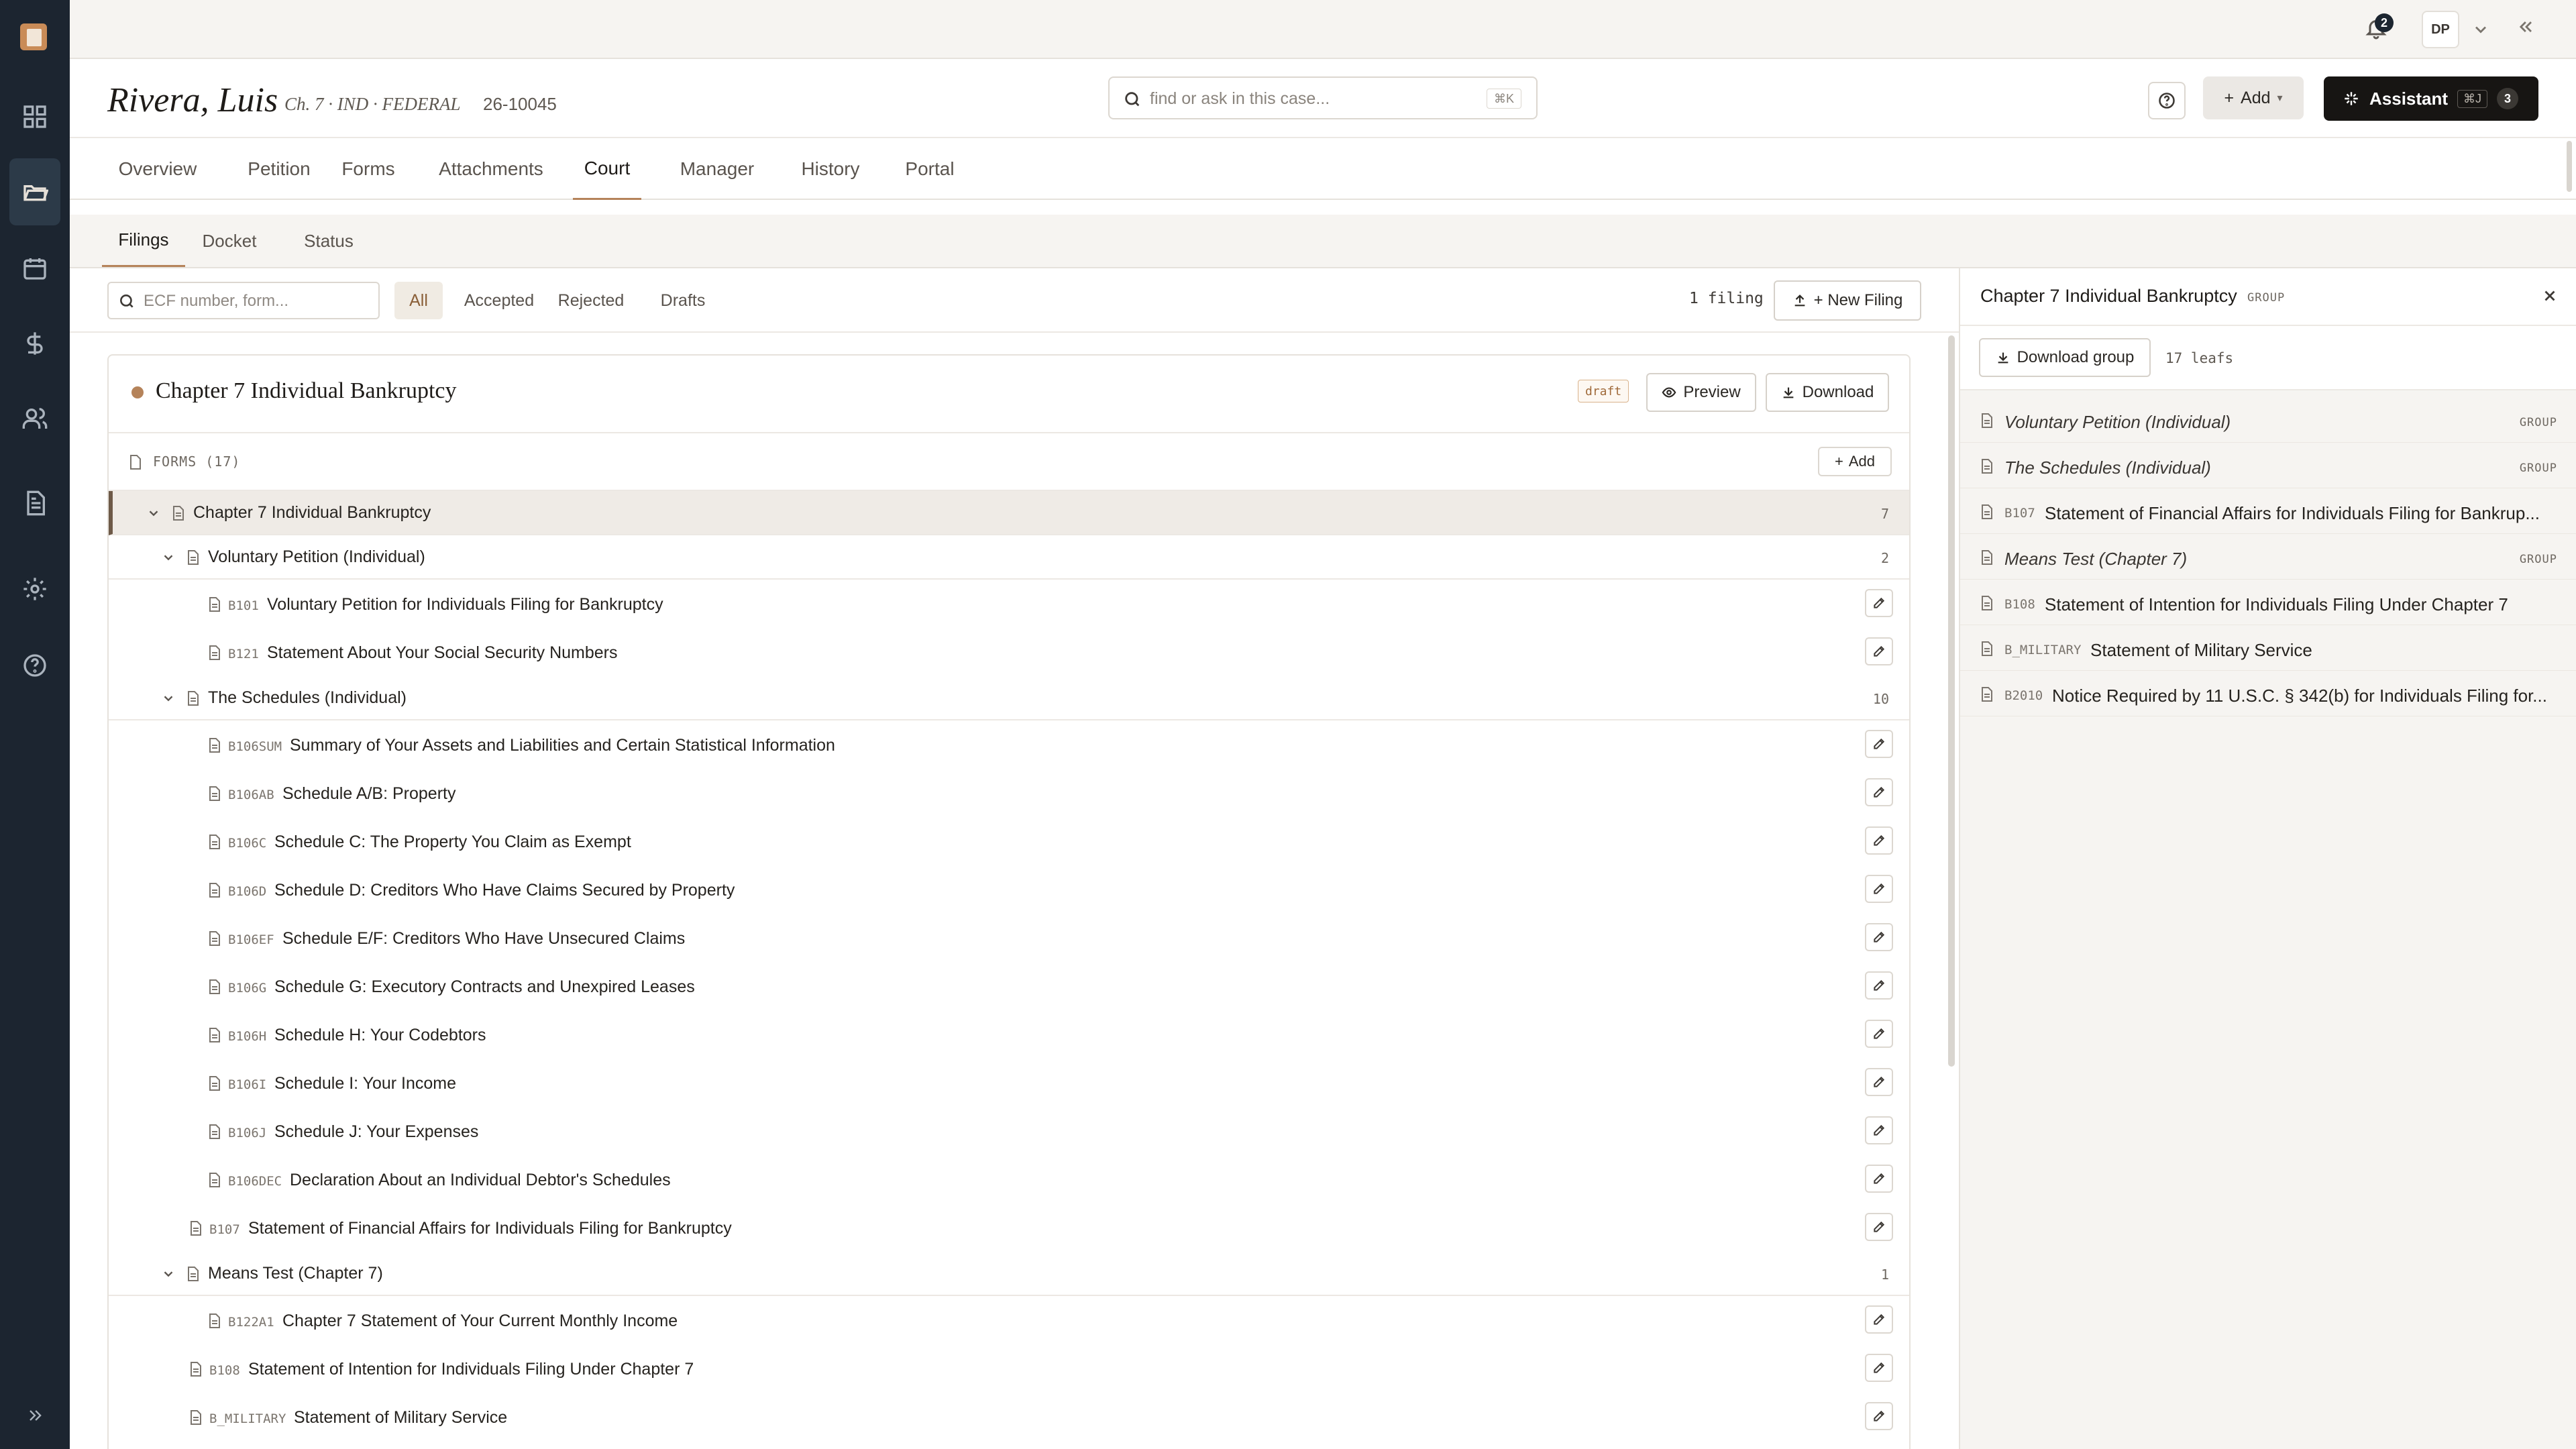  Describe the element at coordinates (607, 169) in the screenshot. I see `tab-court: Court` at that location.